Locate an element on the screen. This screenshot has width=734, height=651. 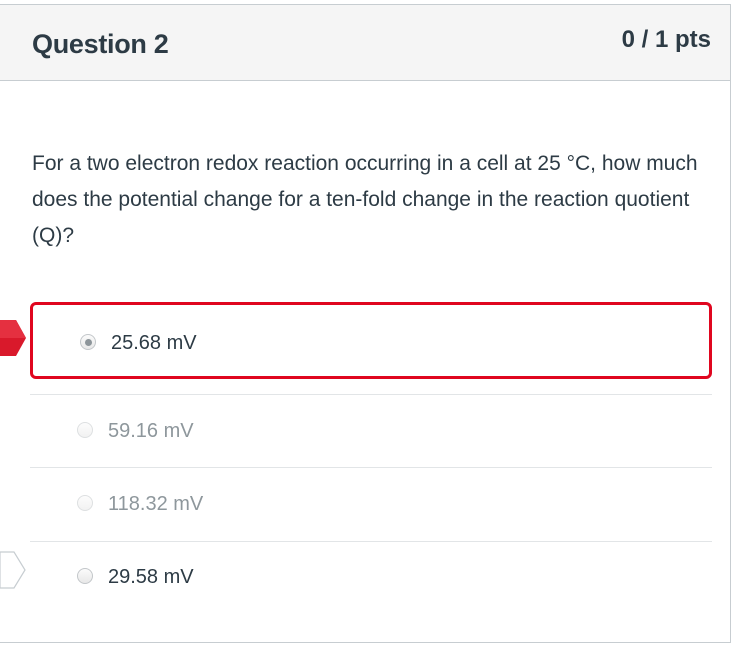
answer-option-4: 29.58 mV is located at coordinates (371, 578).